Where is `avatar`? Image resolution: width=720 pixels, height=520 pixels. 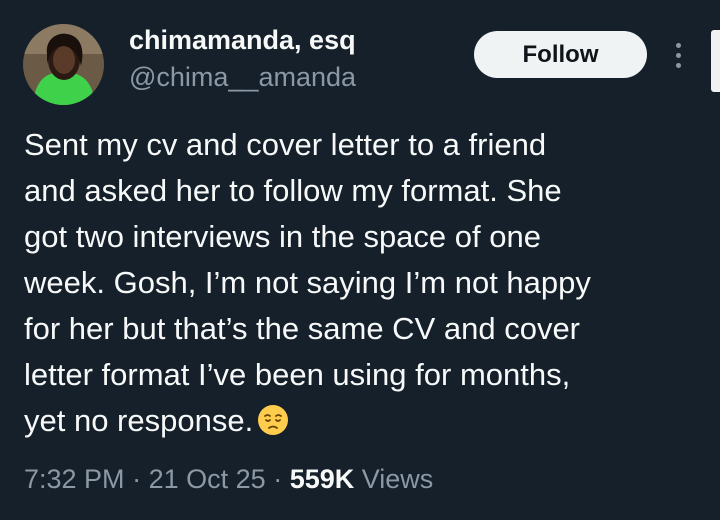 avatar is located at coordinates (63, 64).